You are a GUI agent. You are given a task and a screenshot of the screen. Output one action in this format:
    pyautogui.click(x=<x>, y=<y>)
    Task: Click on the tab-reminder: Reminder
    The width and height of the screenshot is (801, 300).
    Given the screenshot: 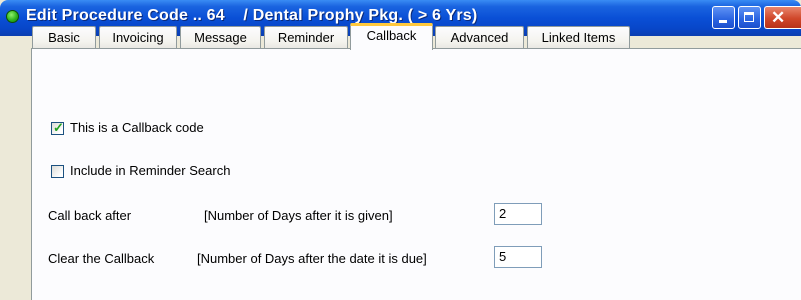 What is the action you would take?
    pyautogui.click(x=306, y=37)
    